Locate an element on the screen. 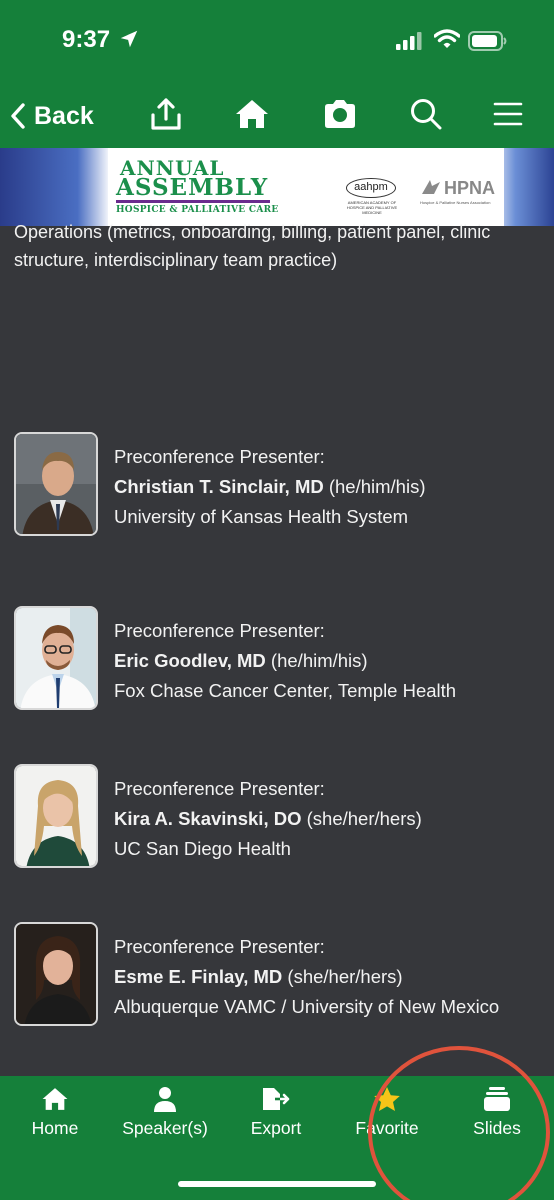 This screenshot has height=1200, width=554. aahpm-logo: aahpm is located at coordinates (371, 188).